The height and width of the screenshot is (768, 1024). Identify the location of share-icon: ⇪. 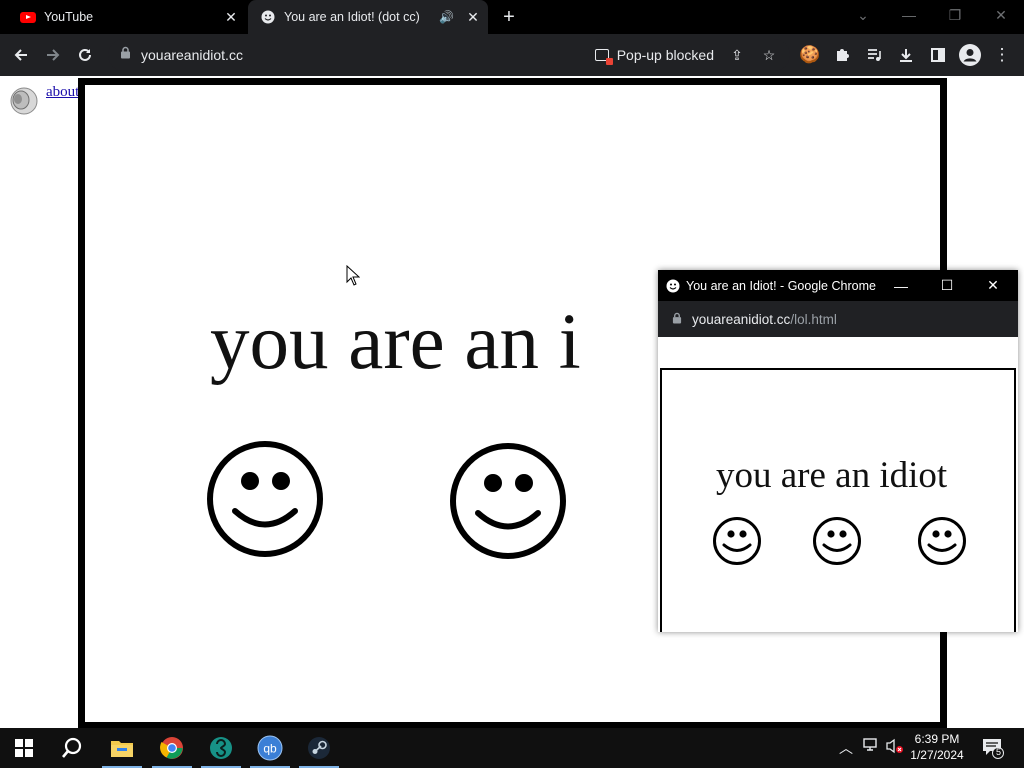
(737, 55).